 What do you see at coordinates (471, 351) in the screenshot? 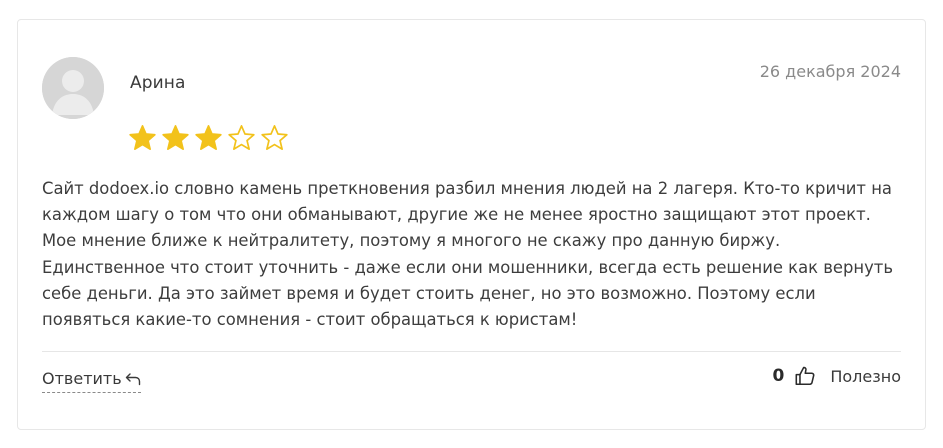
I see `divider` at bounding box center [471, 351].